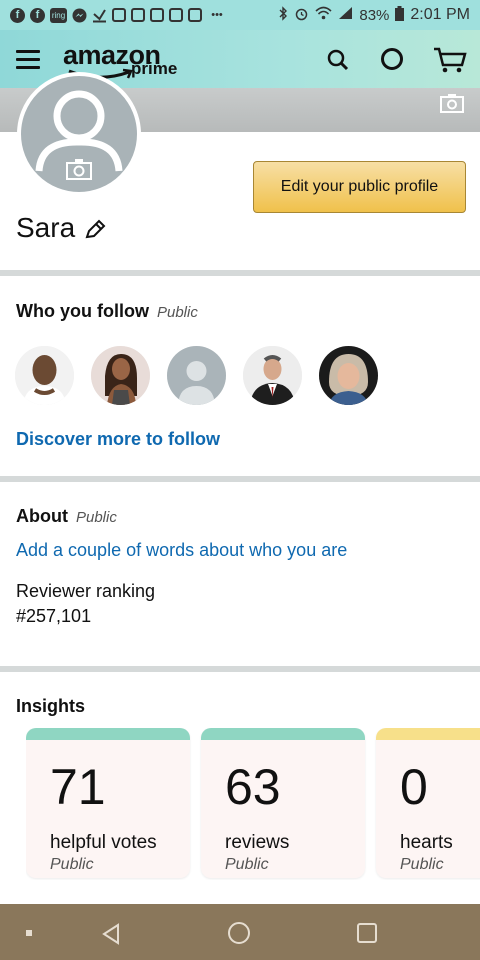  What do you see at coordinates (181, 550) in the screenshot?
I see `add-bio-link: Add a couple of words about who you are` at bounding box center [181, 550].